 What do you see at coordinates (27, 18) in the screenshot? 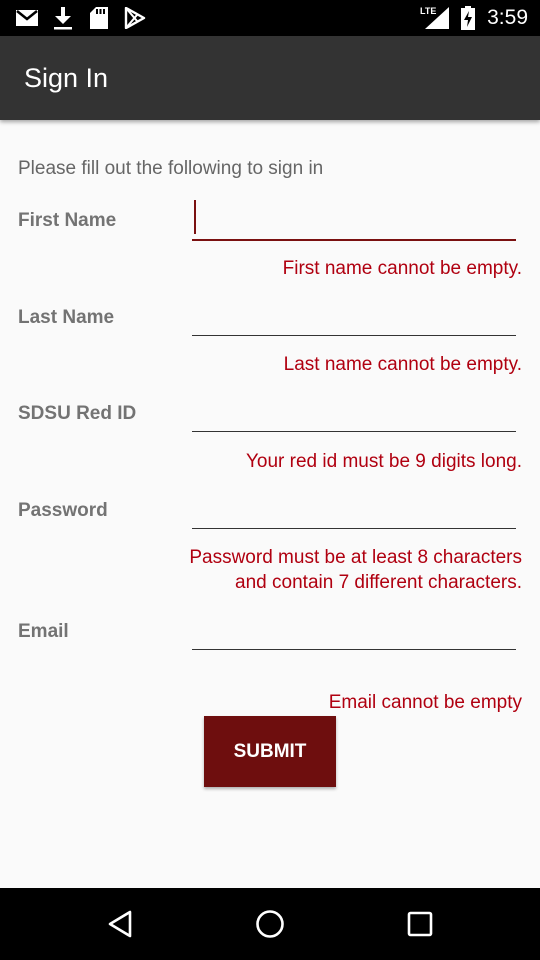
I see `gmail-icon` at bounding box center [27, 18].